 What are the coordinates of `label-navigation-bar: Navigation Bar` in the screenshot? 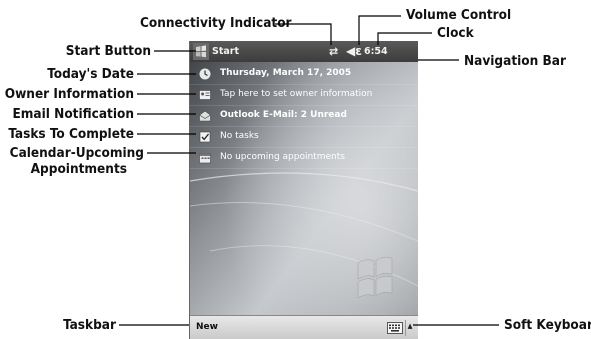 It's located at (515, 61).